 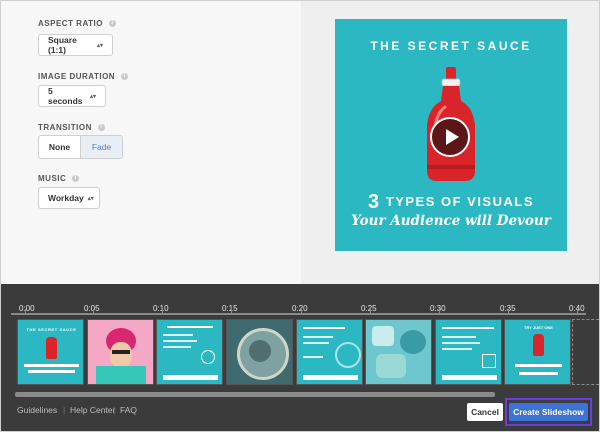 I want to click on preview-line1: 3 TYPES OF VISUALS, so click(x=451, y=202).